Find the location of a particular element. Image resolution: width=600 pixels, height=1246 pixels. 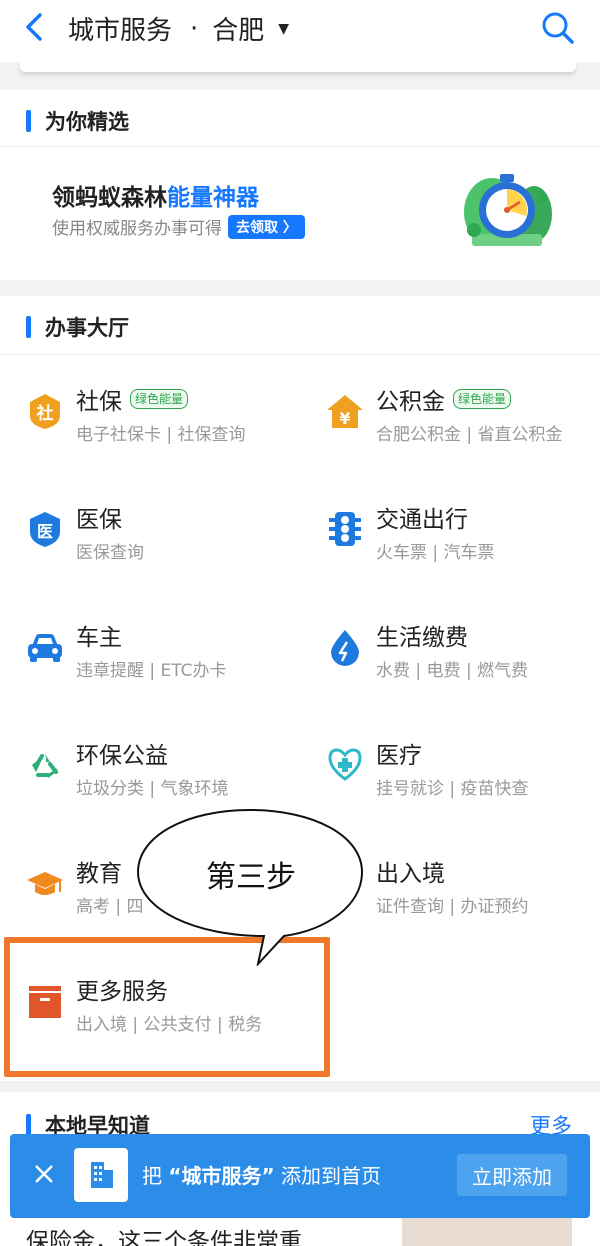

toast-prefix: 把 is located at coordinates (152, 1176).